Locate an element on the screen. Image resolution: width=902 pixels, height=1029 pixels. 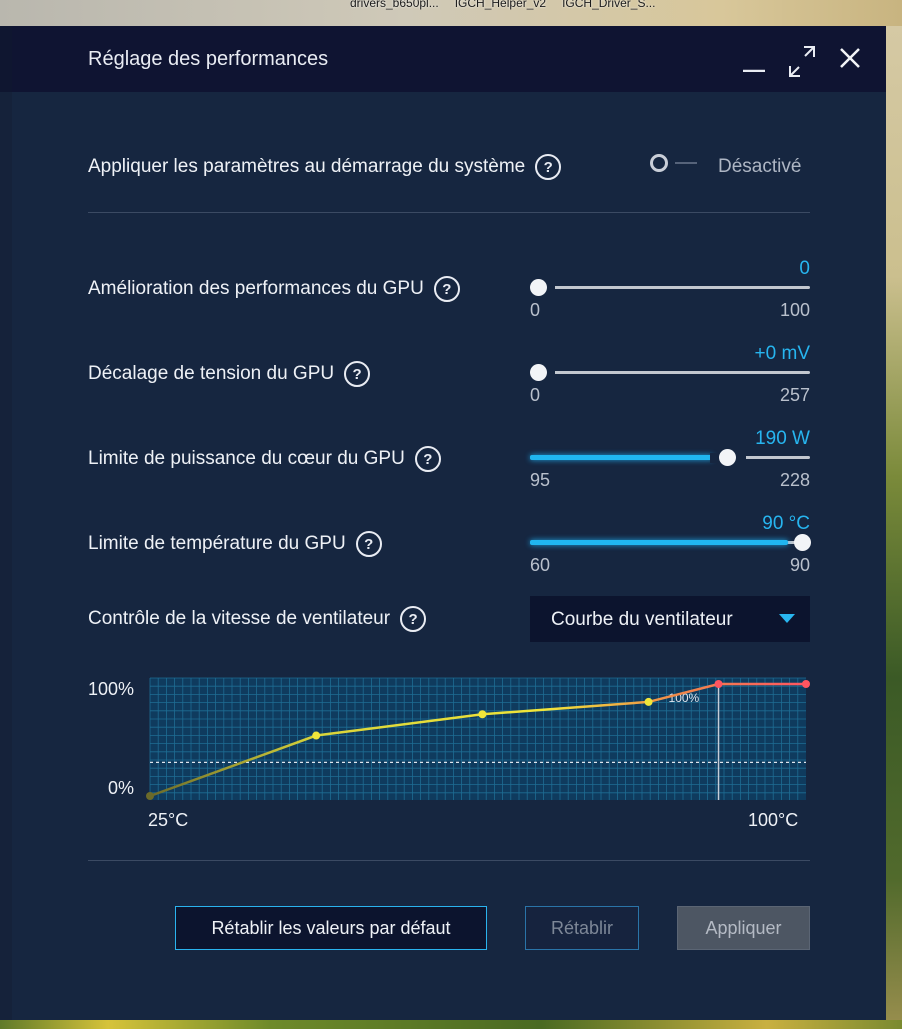
gpu-temperature-limit-slider is located at coordinates (670, 542).